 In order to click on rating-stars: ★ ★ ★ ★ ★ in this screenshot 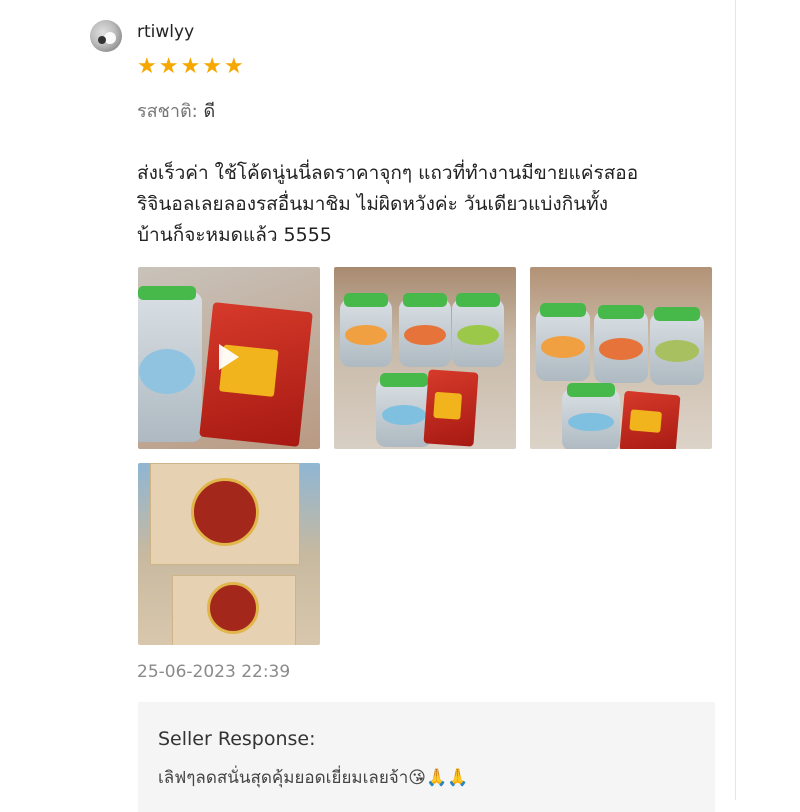, I will do `click(190, 67)`.